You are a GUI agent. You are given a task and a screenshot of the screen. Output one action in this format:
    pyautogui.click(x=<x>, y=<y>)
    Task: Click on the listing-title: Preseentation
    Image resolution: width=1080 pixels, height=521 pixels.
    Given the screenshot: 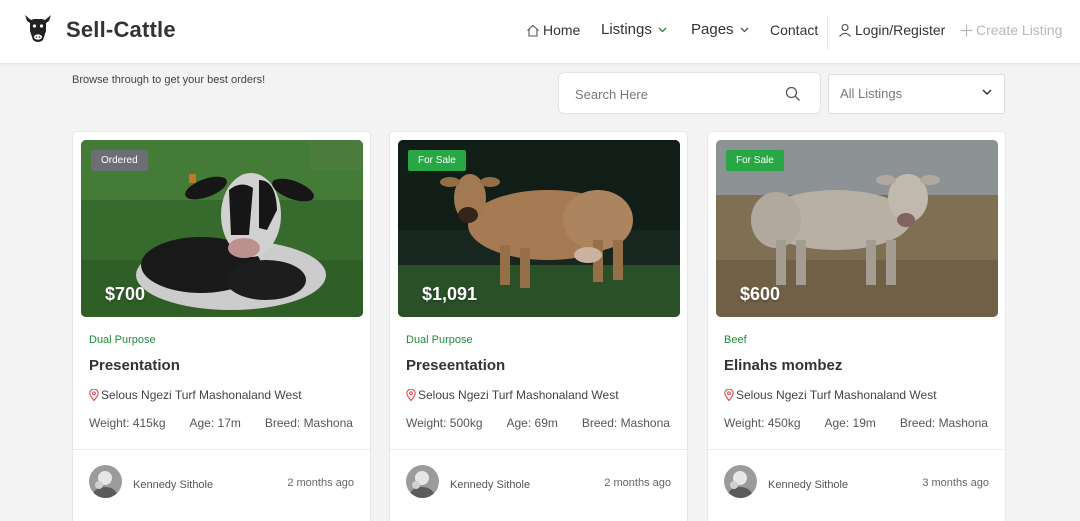 What is the action you would take?
    pyautogui.click(x=455, y=365)
    